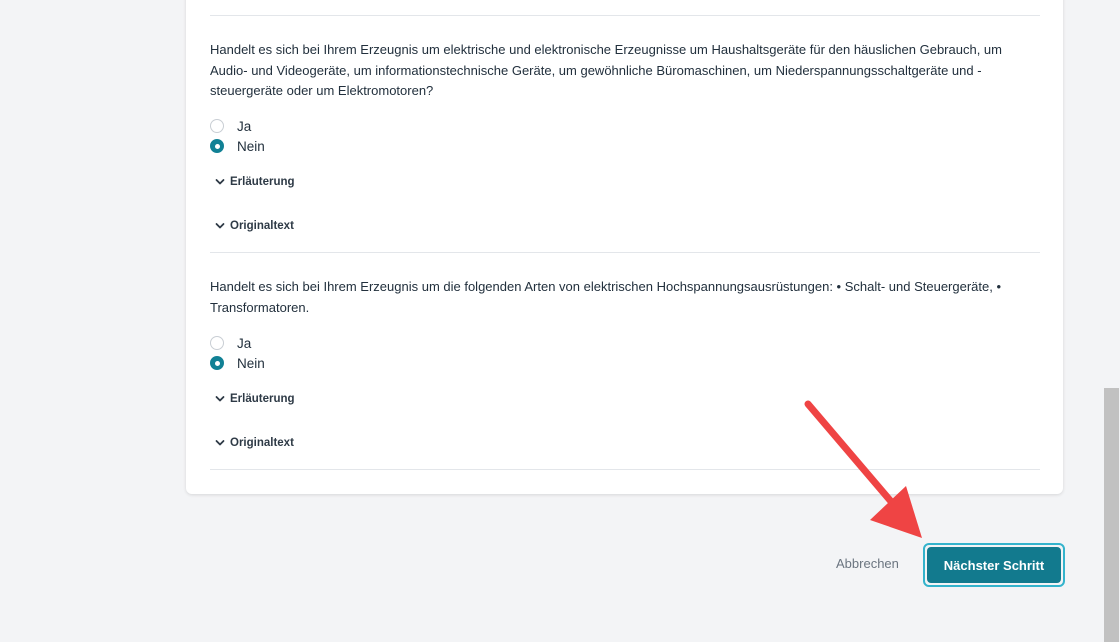 The image size is (1120, 642). Describe the element at coordinates (1111, 515) in the screenshot. I see `scrollbar-thumb` at that location.